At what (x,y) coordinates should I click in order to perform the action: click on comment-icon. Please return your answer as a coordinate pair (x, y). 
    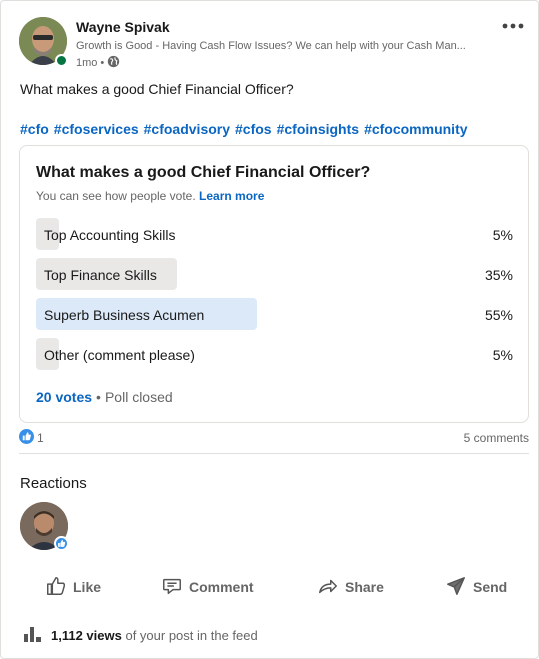
    Looking at the image, I should click on (172, 587).